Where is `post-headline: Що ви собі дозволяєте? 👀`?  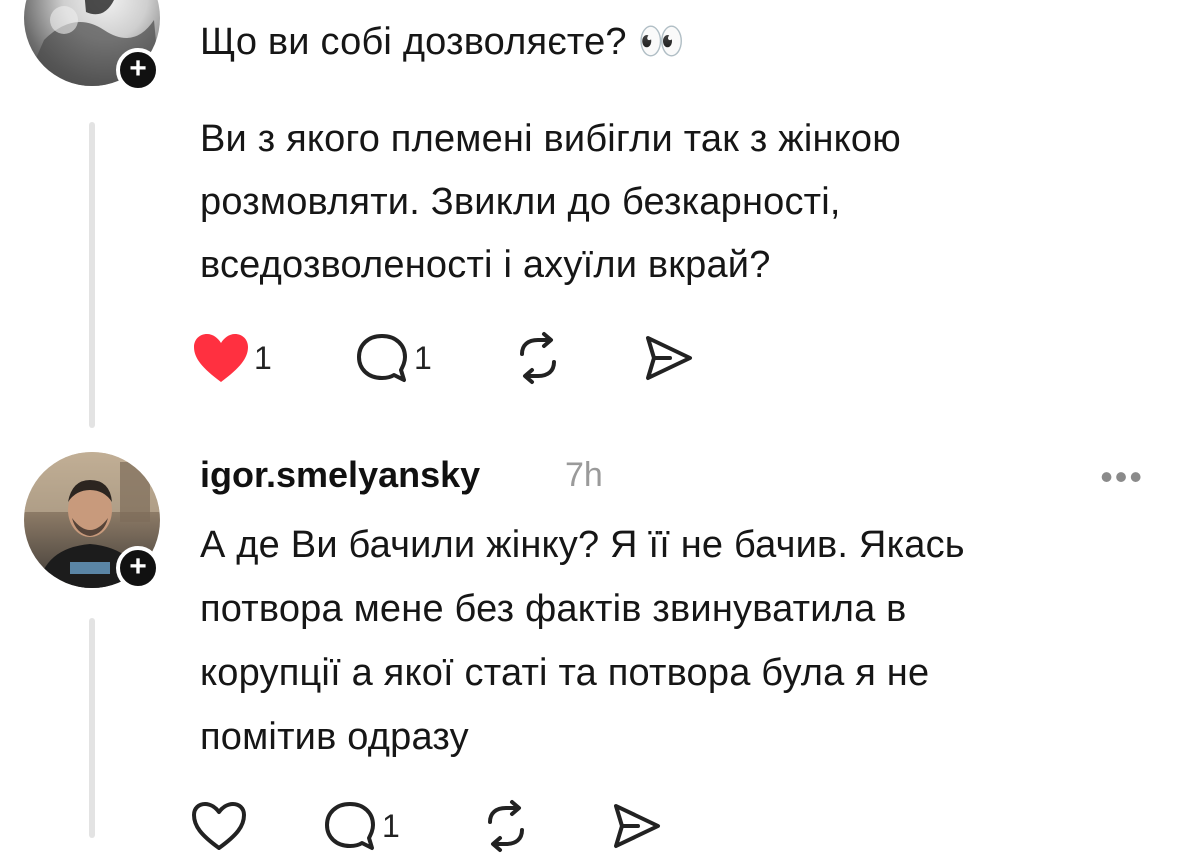 post-headline: Що ви собі дозволяєте? 👀 is located at coordinates (443, 42).